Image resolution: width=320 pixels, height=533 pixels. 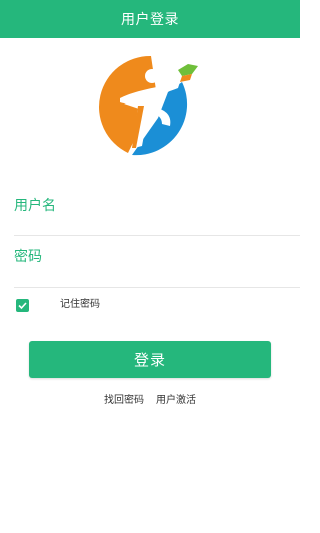 I want to click on username-field: 用户名, so click(x=157, y=205).